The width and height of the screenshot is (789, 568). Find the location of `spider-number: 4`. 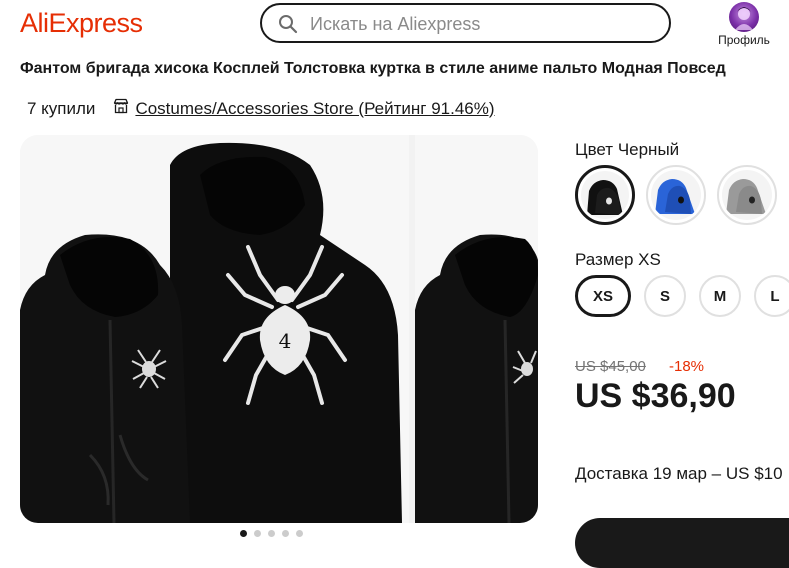

spider-number: 4 is located at coordinates (285, 341).